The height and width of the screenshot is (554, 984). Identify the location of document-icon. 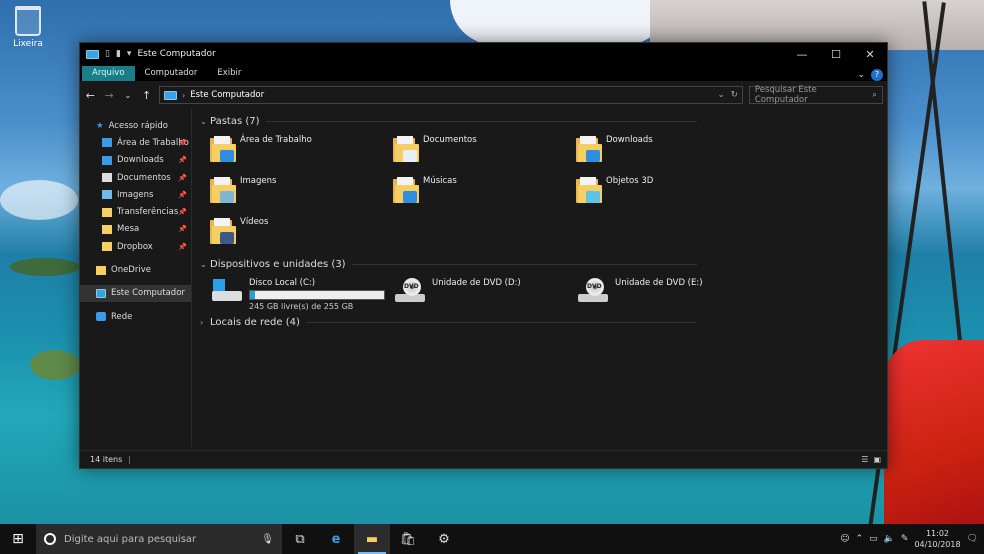
(107, 178).